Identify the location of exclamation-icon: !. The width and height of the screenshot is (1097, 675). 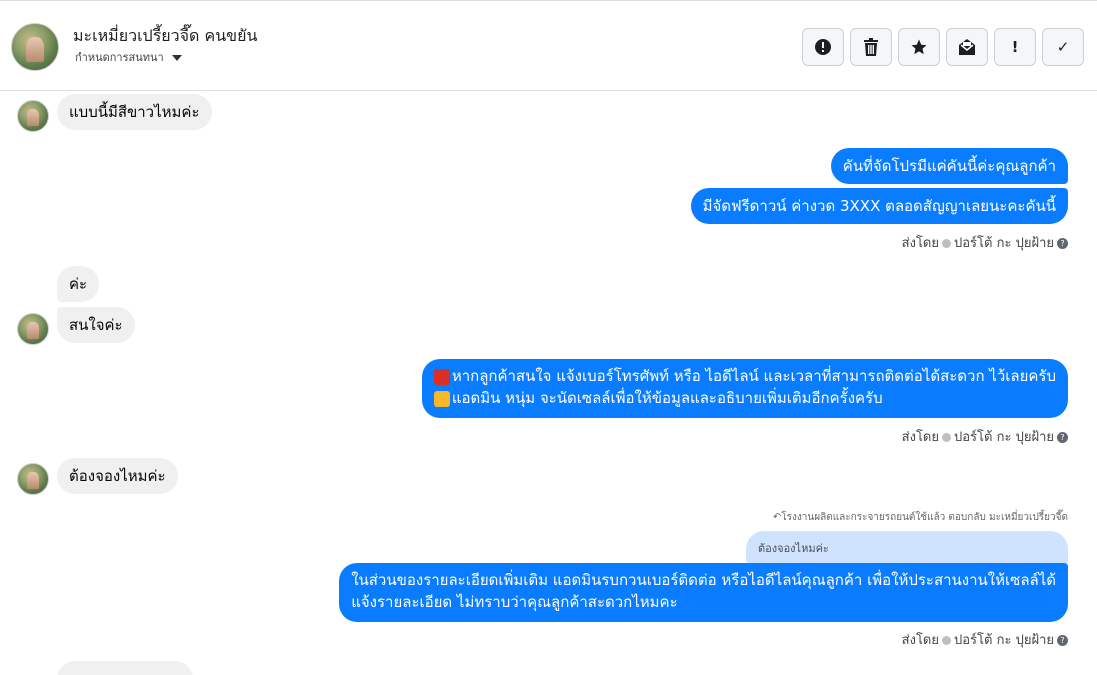
(1015, 47).